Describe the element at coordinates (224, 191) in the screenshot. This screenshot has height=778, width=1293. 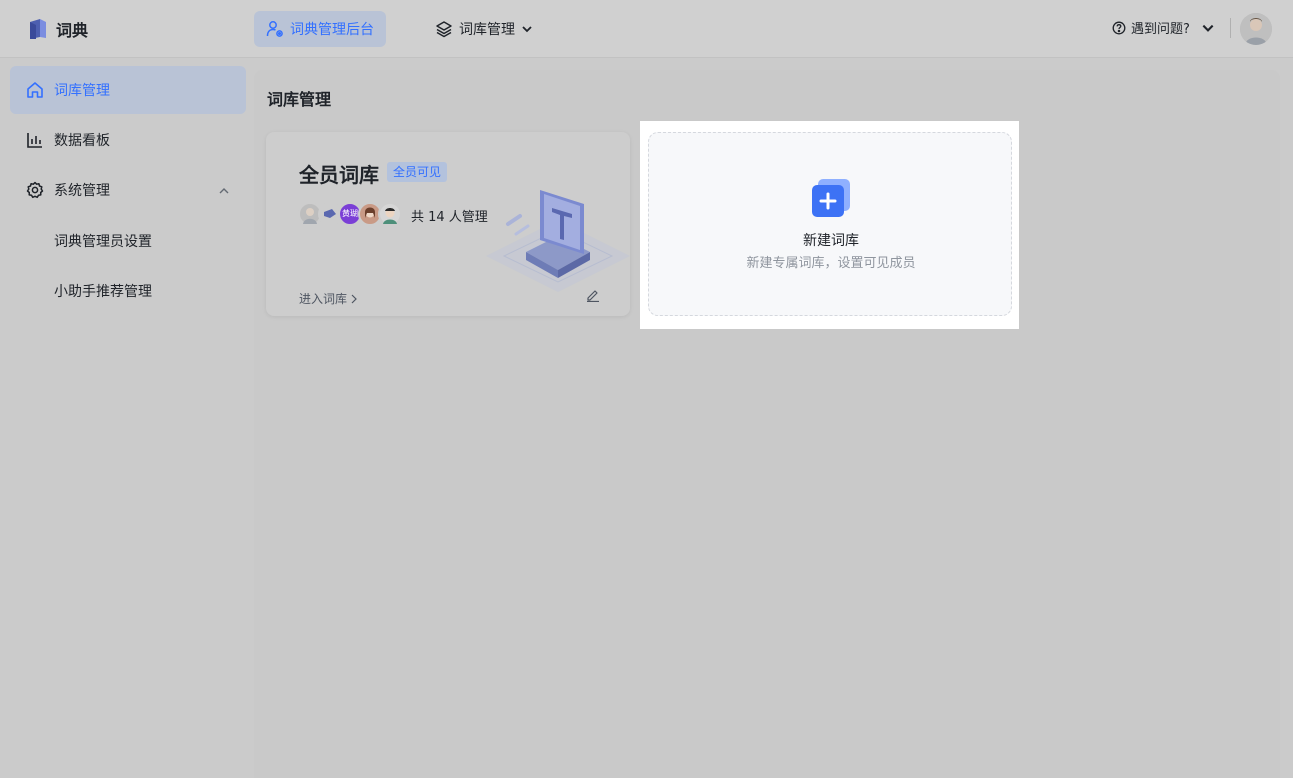
I see `chevron-up-icon` at that location.